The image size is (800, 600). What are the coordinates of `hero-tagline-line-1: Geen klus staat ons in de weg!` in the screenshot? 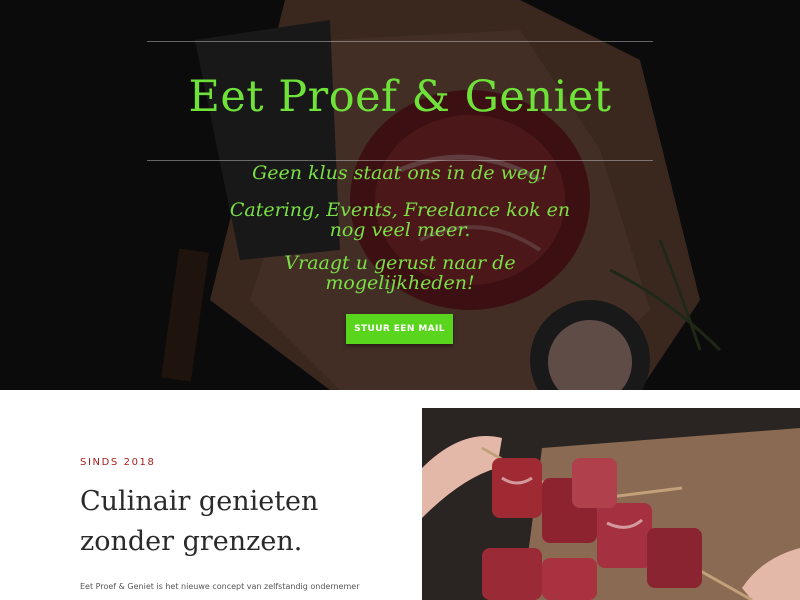 It's located at (400, 173).